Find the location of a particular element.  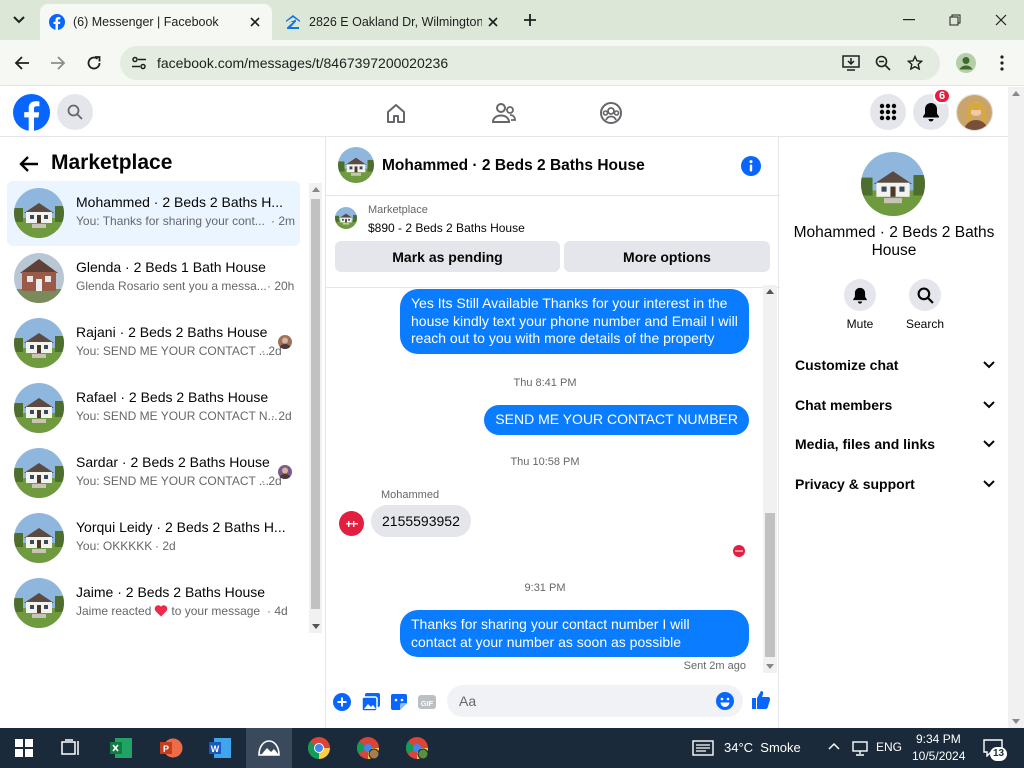

restore-button is located at coordinates (955, 20).